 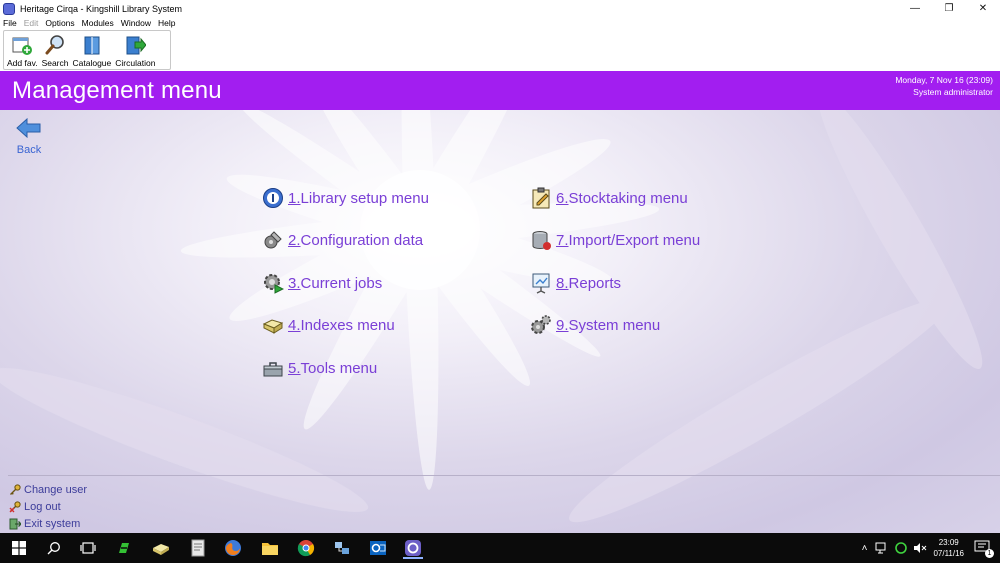 I want to click on close-button: ✕, so click(x=983, y=8).